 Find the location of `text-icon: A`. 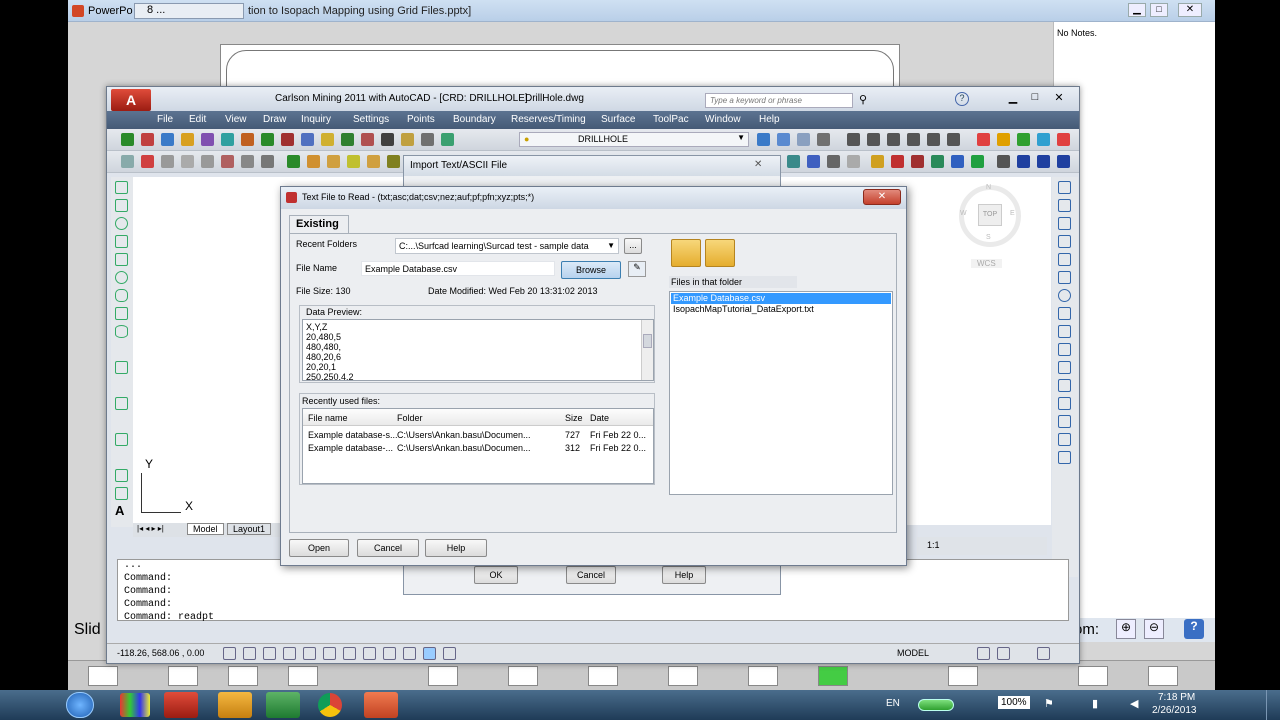

text-icon: A is located at coordinates (119, 510).